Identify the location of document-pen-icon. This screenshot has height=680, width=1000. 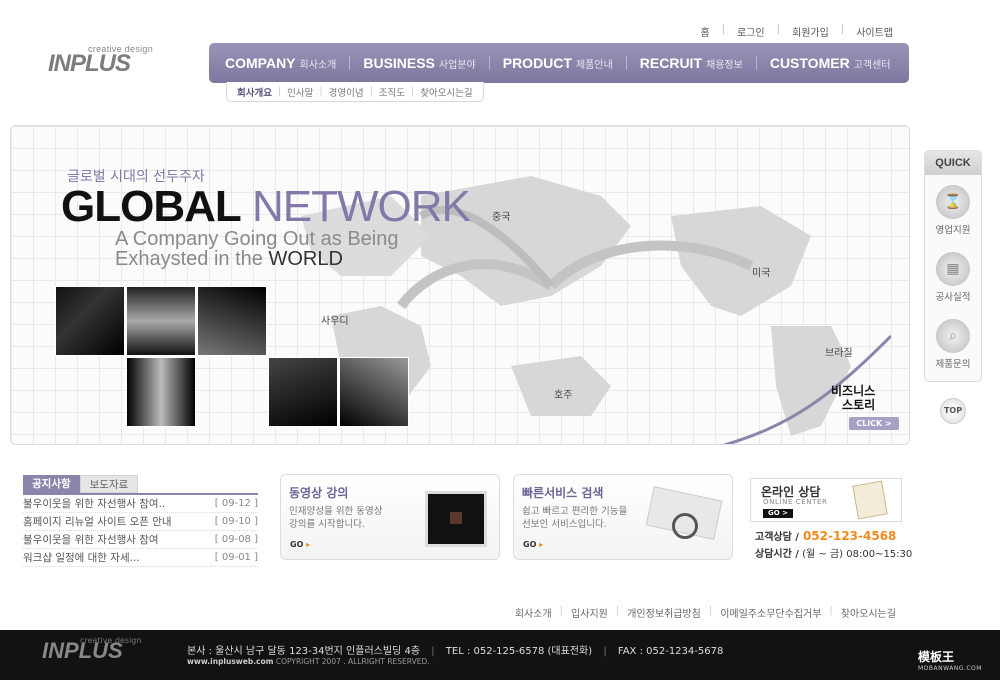
(870, 500).